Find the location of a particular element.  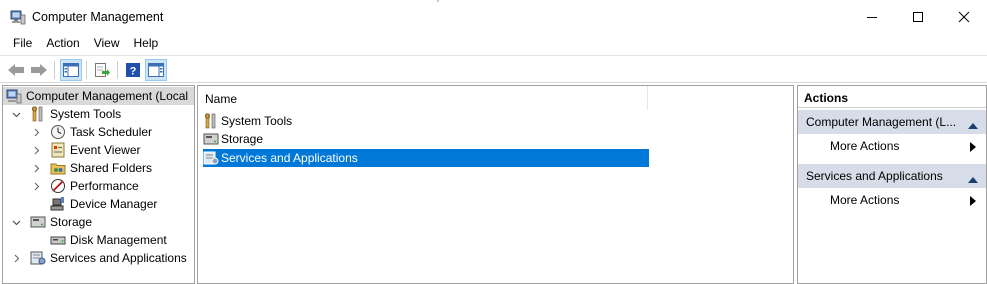

clock-icon is located at coordinates (58, 132).